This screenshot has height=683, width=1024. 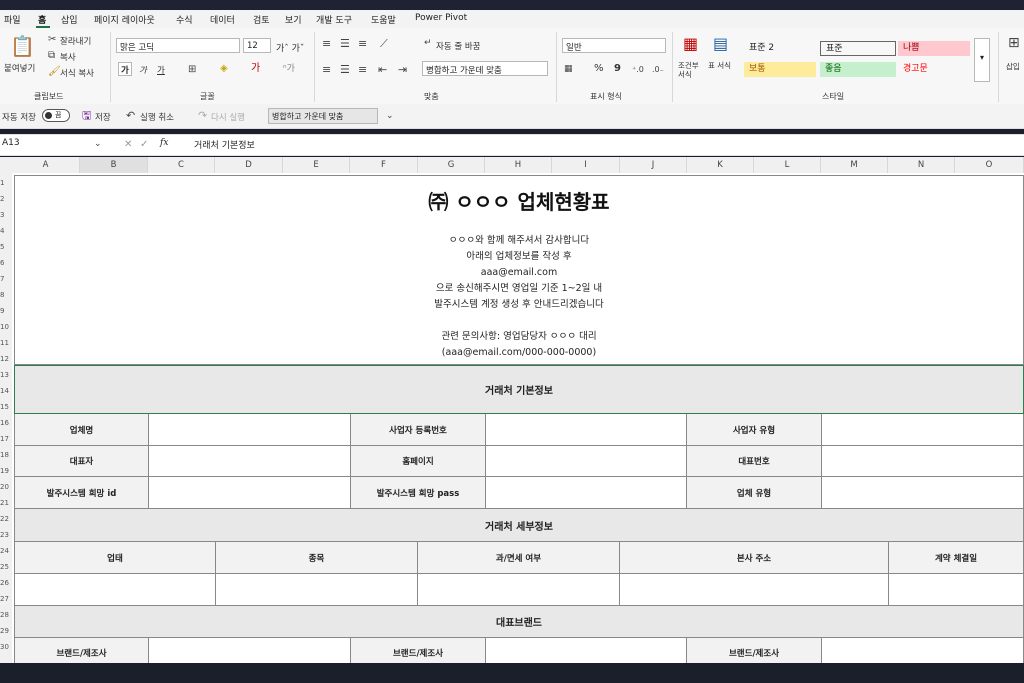 I want to click on row-header: 1, so click(x=6, y=183).